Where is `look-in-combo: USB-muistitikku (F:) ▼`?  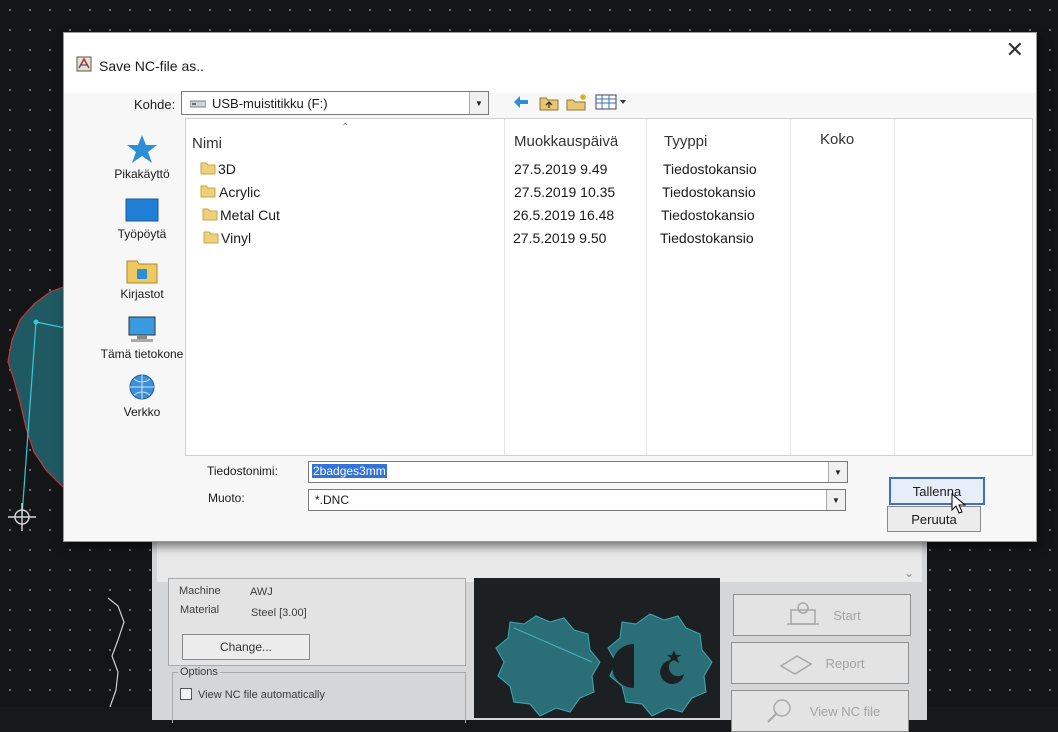
look-in-combo: USB-muistitikku (F:) ▼ is located at coordinates (335, 103).